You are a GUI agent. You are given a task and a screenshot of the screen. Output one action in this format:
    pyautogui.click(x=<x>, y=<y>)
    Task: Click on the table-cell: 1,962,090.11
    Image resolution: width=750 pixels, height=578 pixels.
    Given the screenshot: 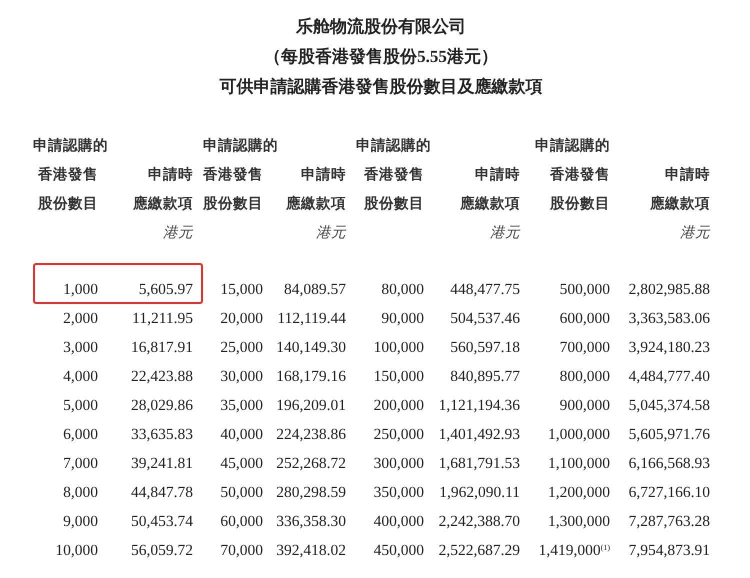 What is the action you would take?
    pyautogui.click(x=479, y=492)
    